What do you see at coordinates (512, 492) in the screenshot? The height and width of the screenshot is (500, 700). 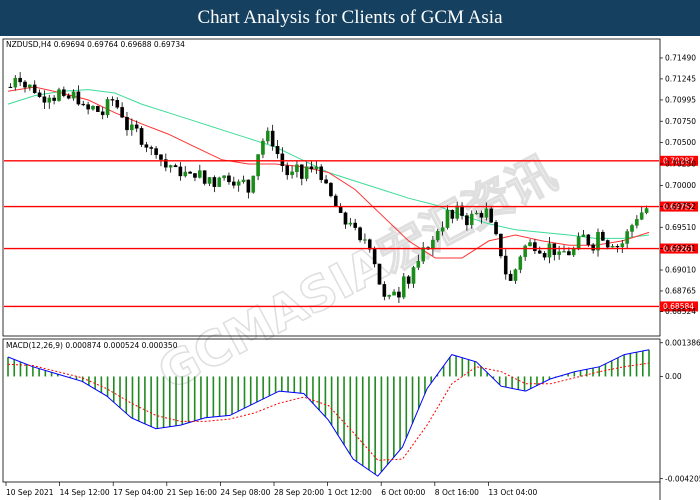 I see `x-tick-label: 13 Oct 04:00` at bounding box center [512, 492].